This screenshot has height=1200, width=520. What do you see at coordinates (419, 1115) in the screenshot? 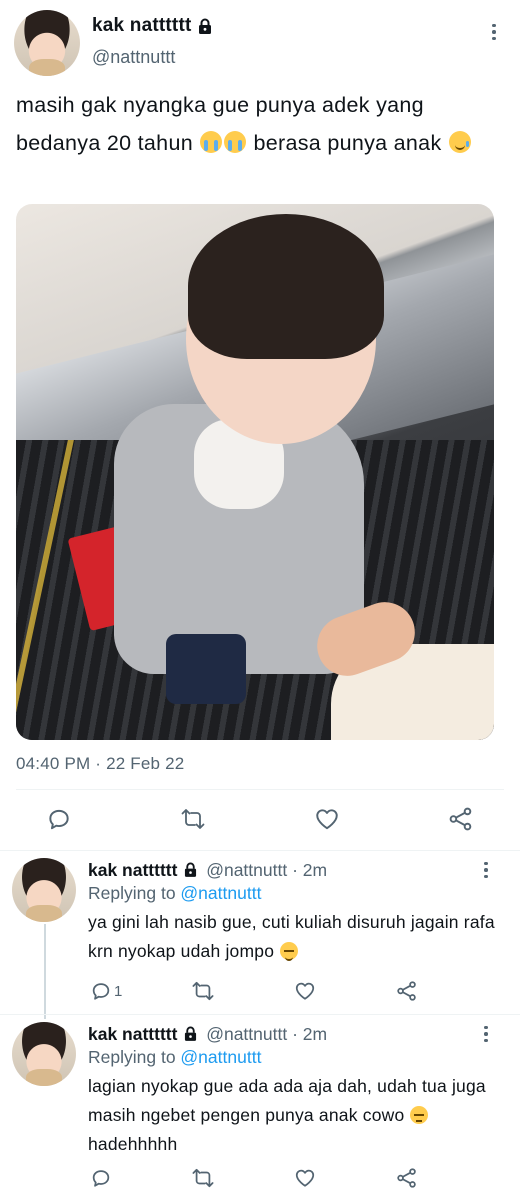
I see `expressionless-emoji-icon` at bounding box center [419, 1115].